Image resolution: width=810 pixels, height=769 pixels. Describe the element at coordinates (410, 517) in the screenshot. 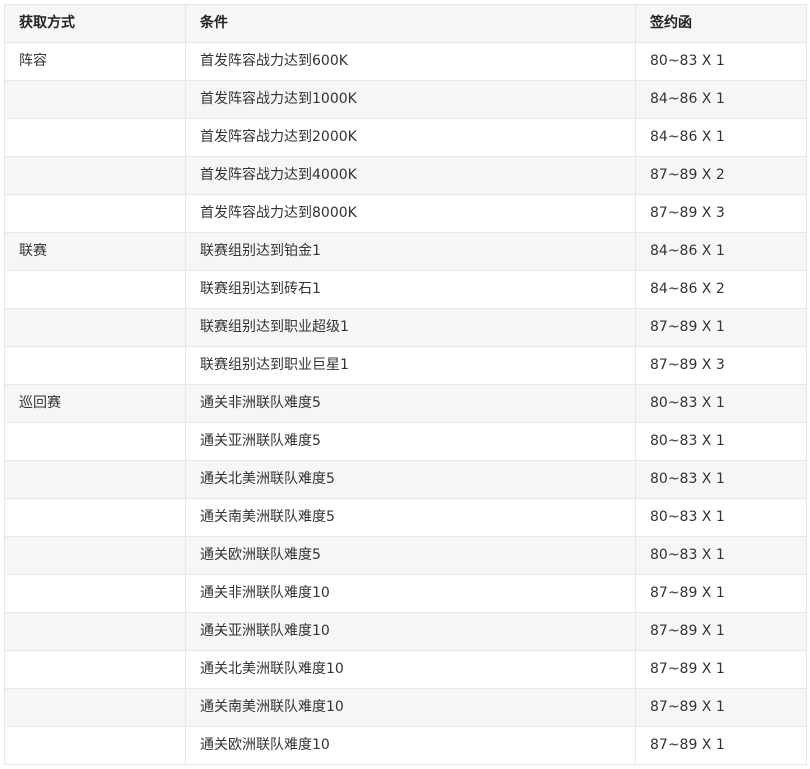

I see `cell-condition: 通关南美洲联队难度5` at that location.